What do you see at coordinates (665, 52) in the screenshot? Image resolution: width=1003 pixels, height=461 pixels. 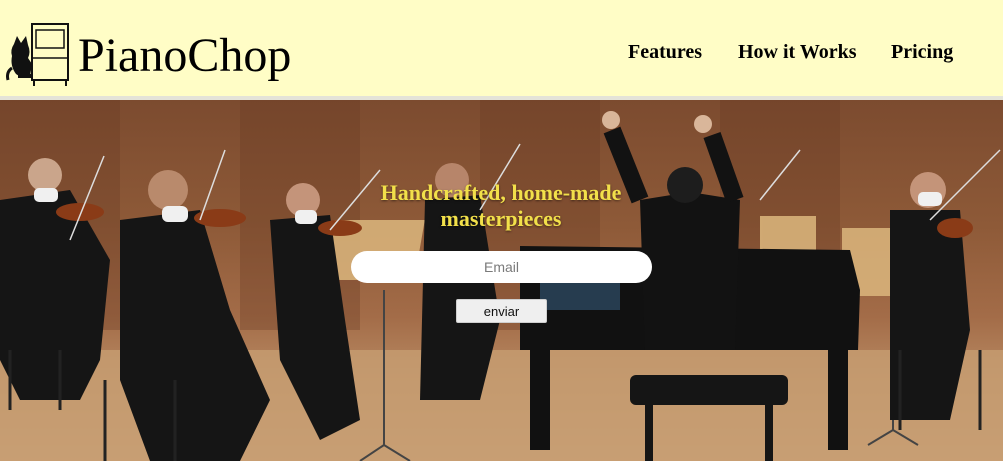 I see `nav-features: Features` at bounding box center [665, 52].